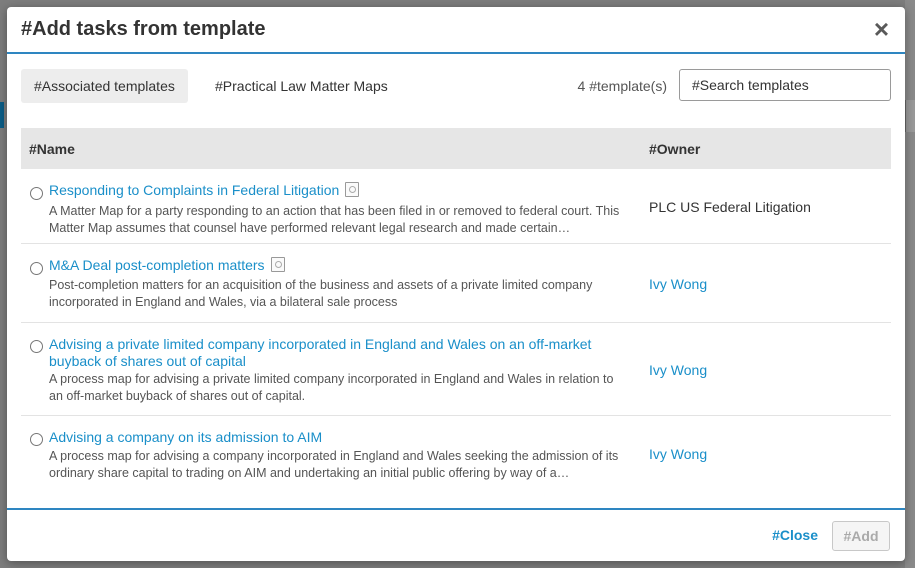  I want to click on search-templates-input, so click(785, 85).